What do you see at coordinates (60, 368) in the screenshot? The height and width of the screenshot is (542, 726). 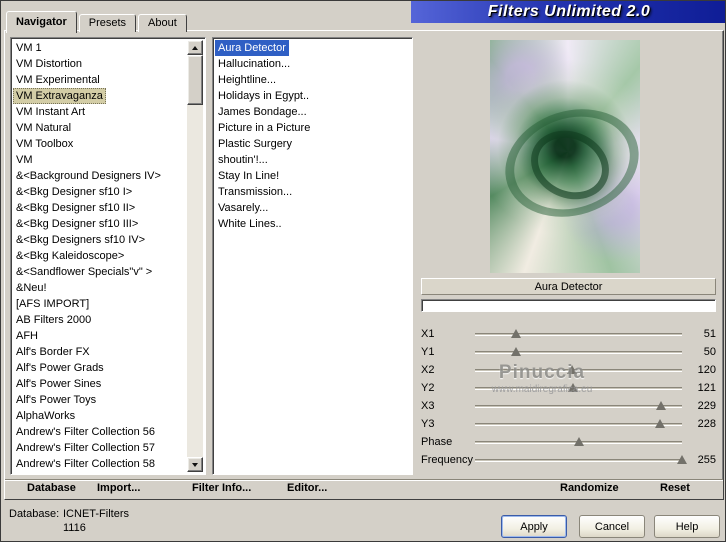 I see `category-item-label: Alf's Power Grads` at bounding box center [60, 368].